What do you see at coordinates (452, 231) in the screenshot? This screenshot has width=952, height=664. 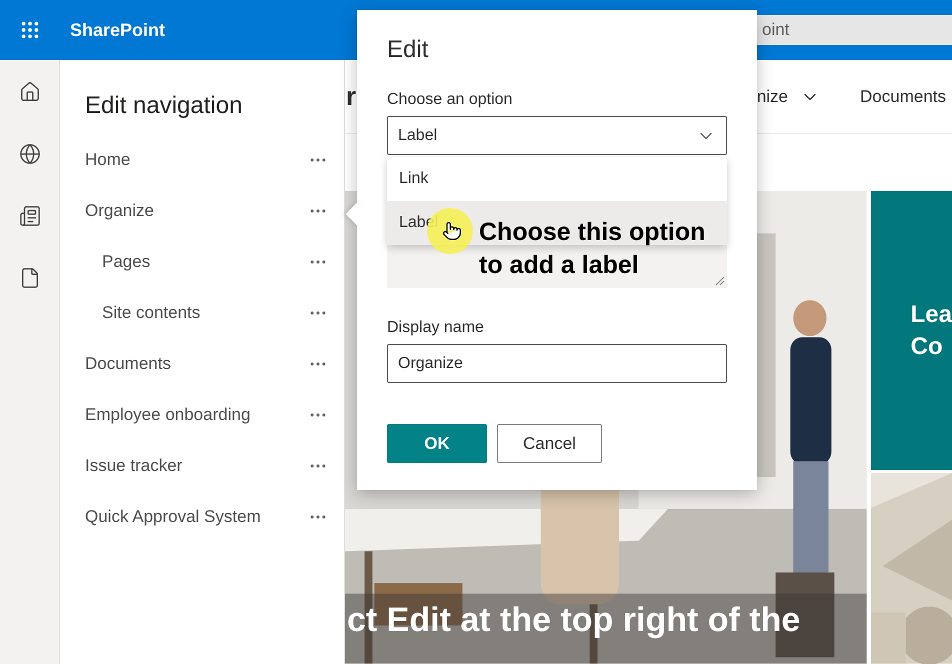 I see `hand-cursor-icon` at bounding box center [452, 231].